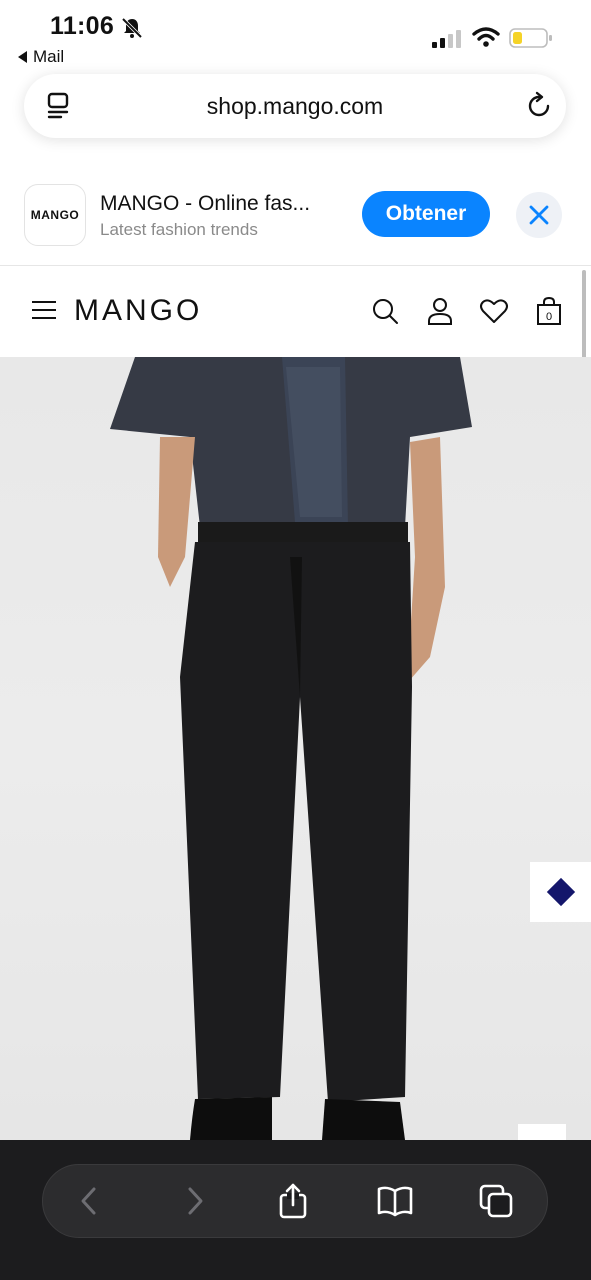 The height and width of the screenshot is (1280, 591). I want to click on back-icon, so click(90, 1201).